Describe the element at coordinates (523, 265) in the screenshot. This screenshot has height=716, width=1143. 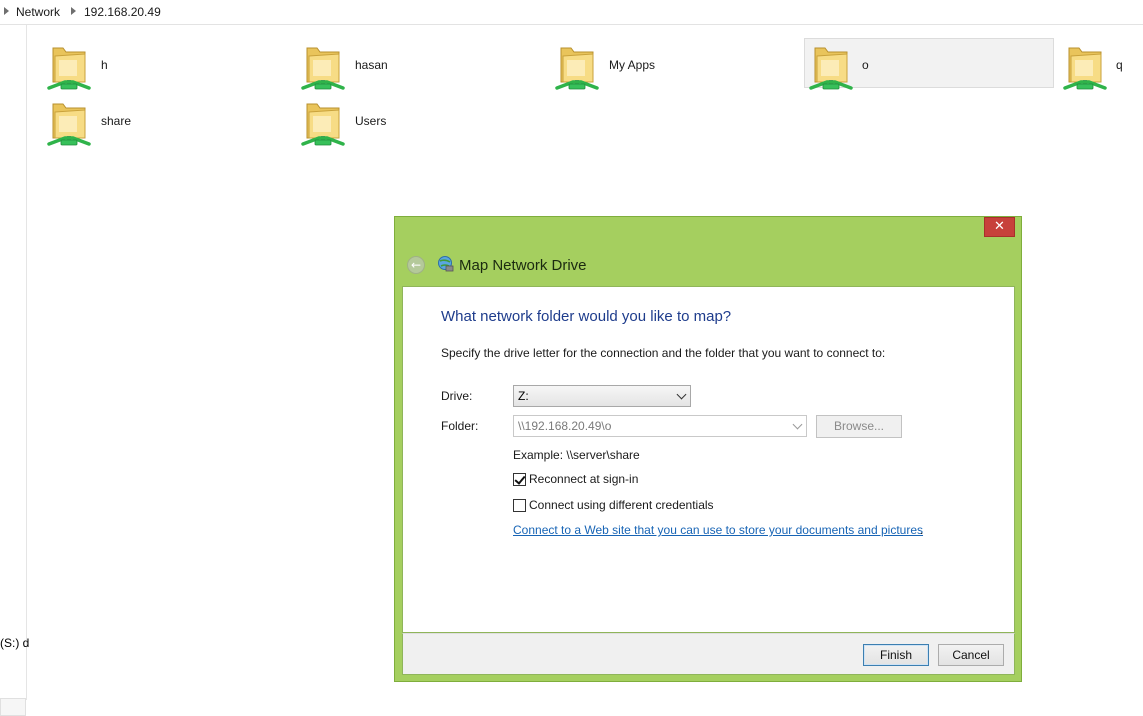
I see `dialog-title: Map Network Drive` at that location.